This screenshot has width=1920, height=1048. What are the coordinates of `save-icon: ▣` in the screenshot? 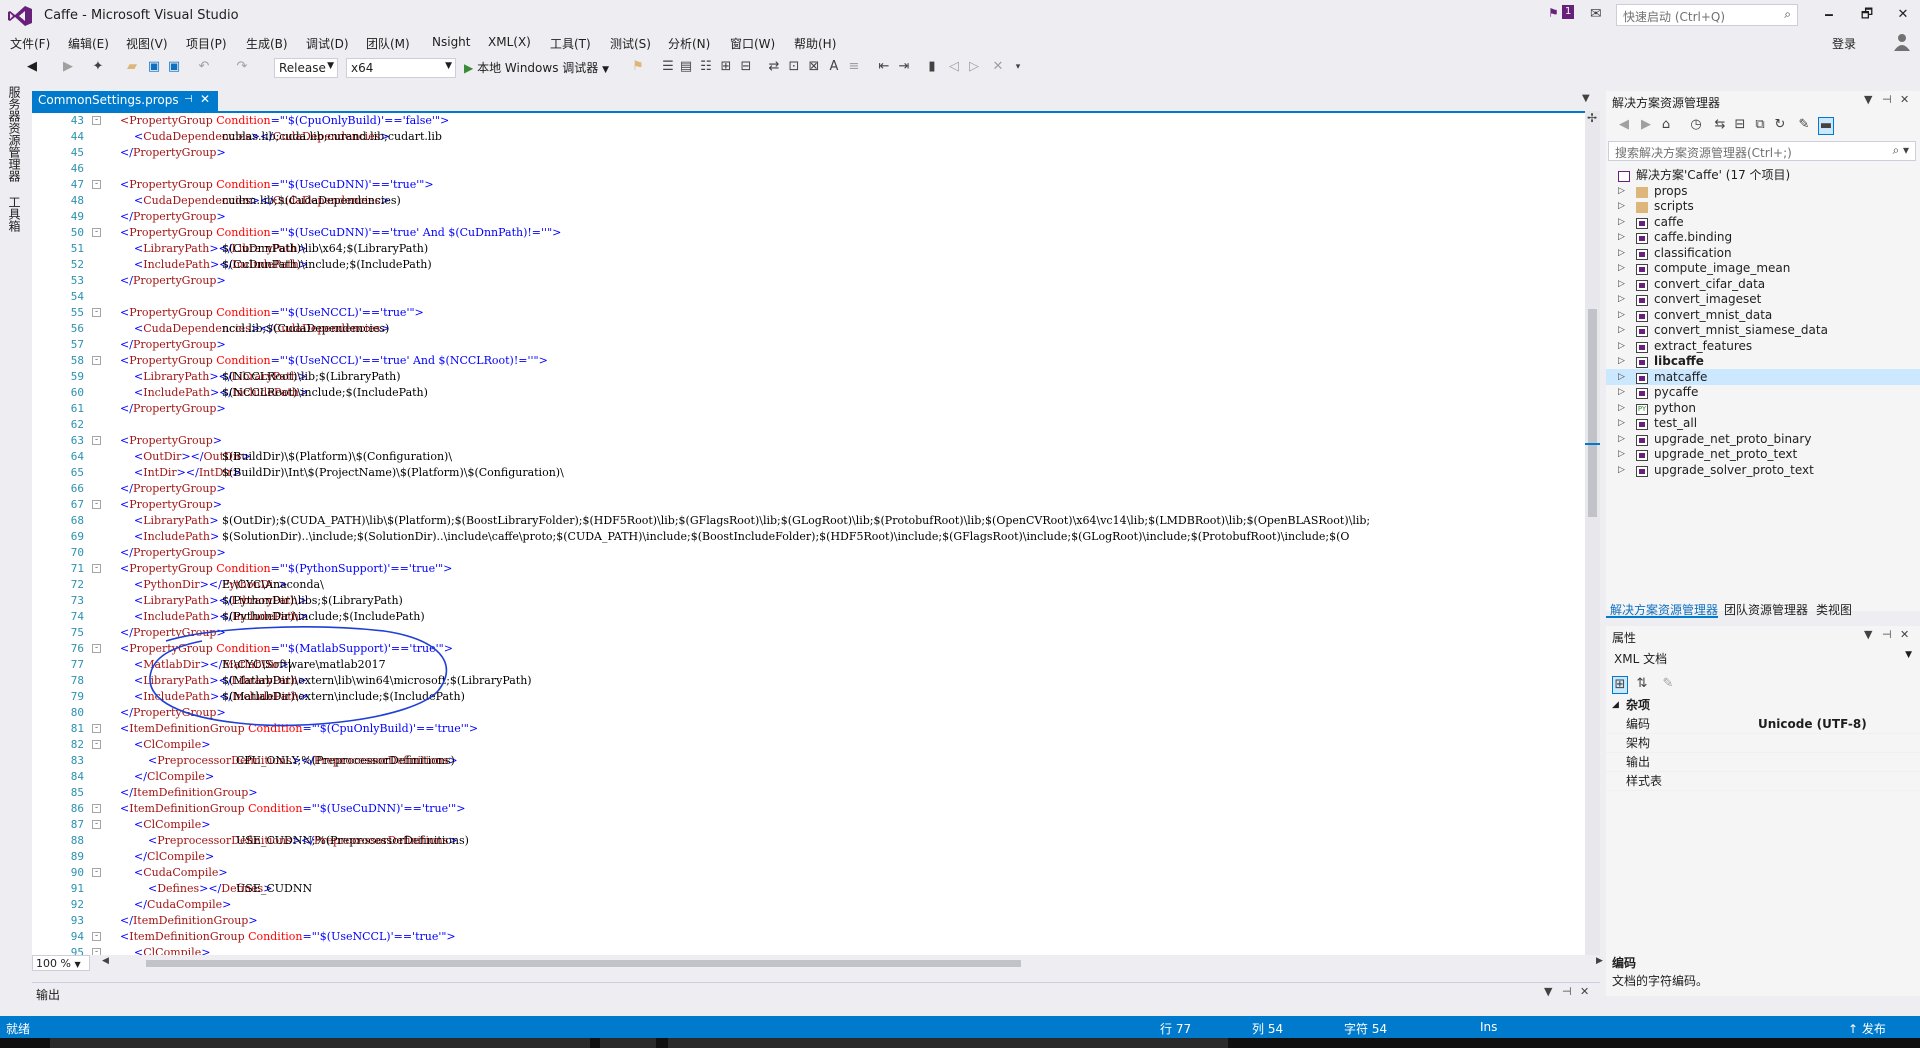 It's located at (154, 67).